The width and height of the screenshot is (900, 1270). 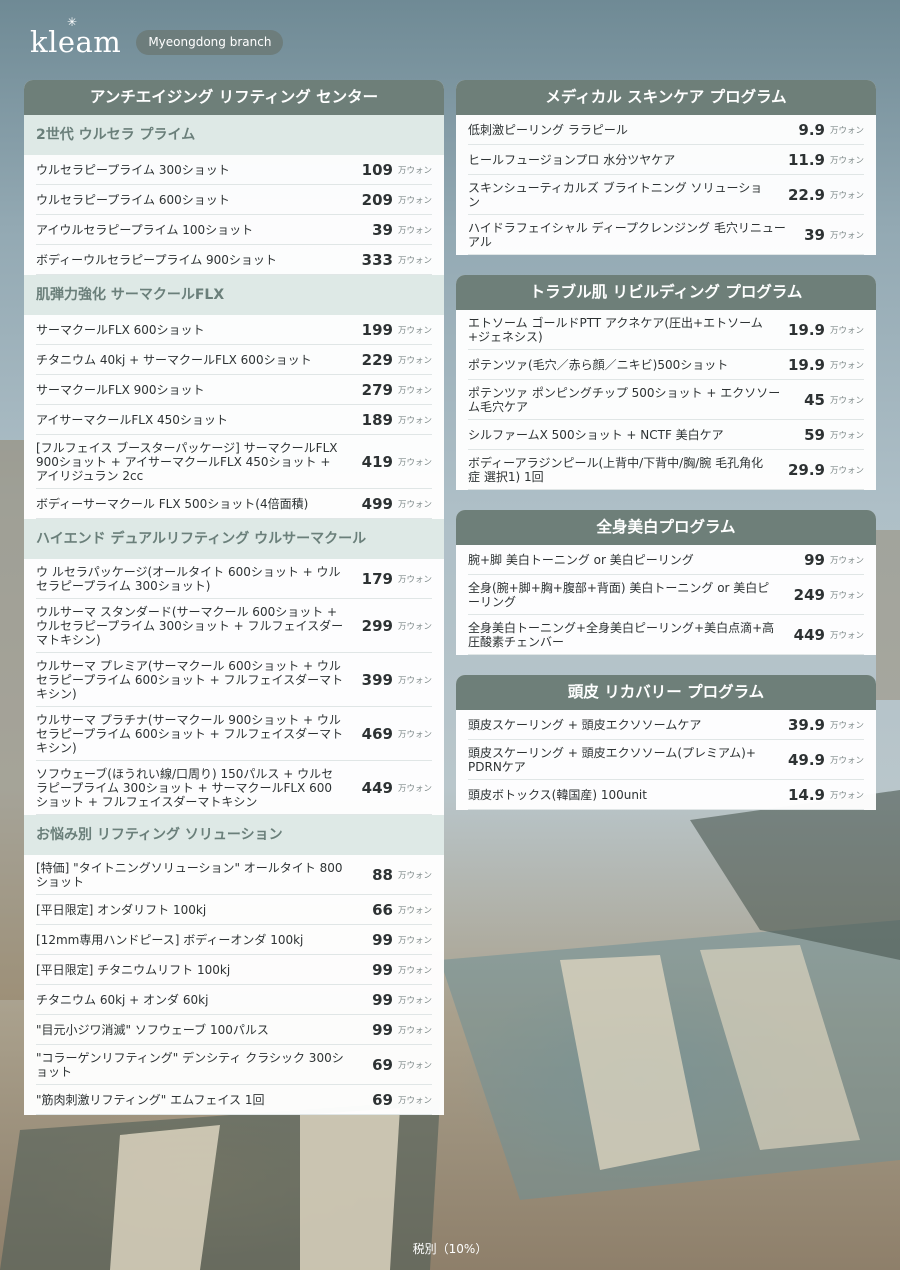 I want to click on panel-title: トラブル肌 リビルディング プログラム, so click(x=666, y=292).